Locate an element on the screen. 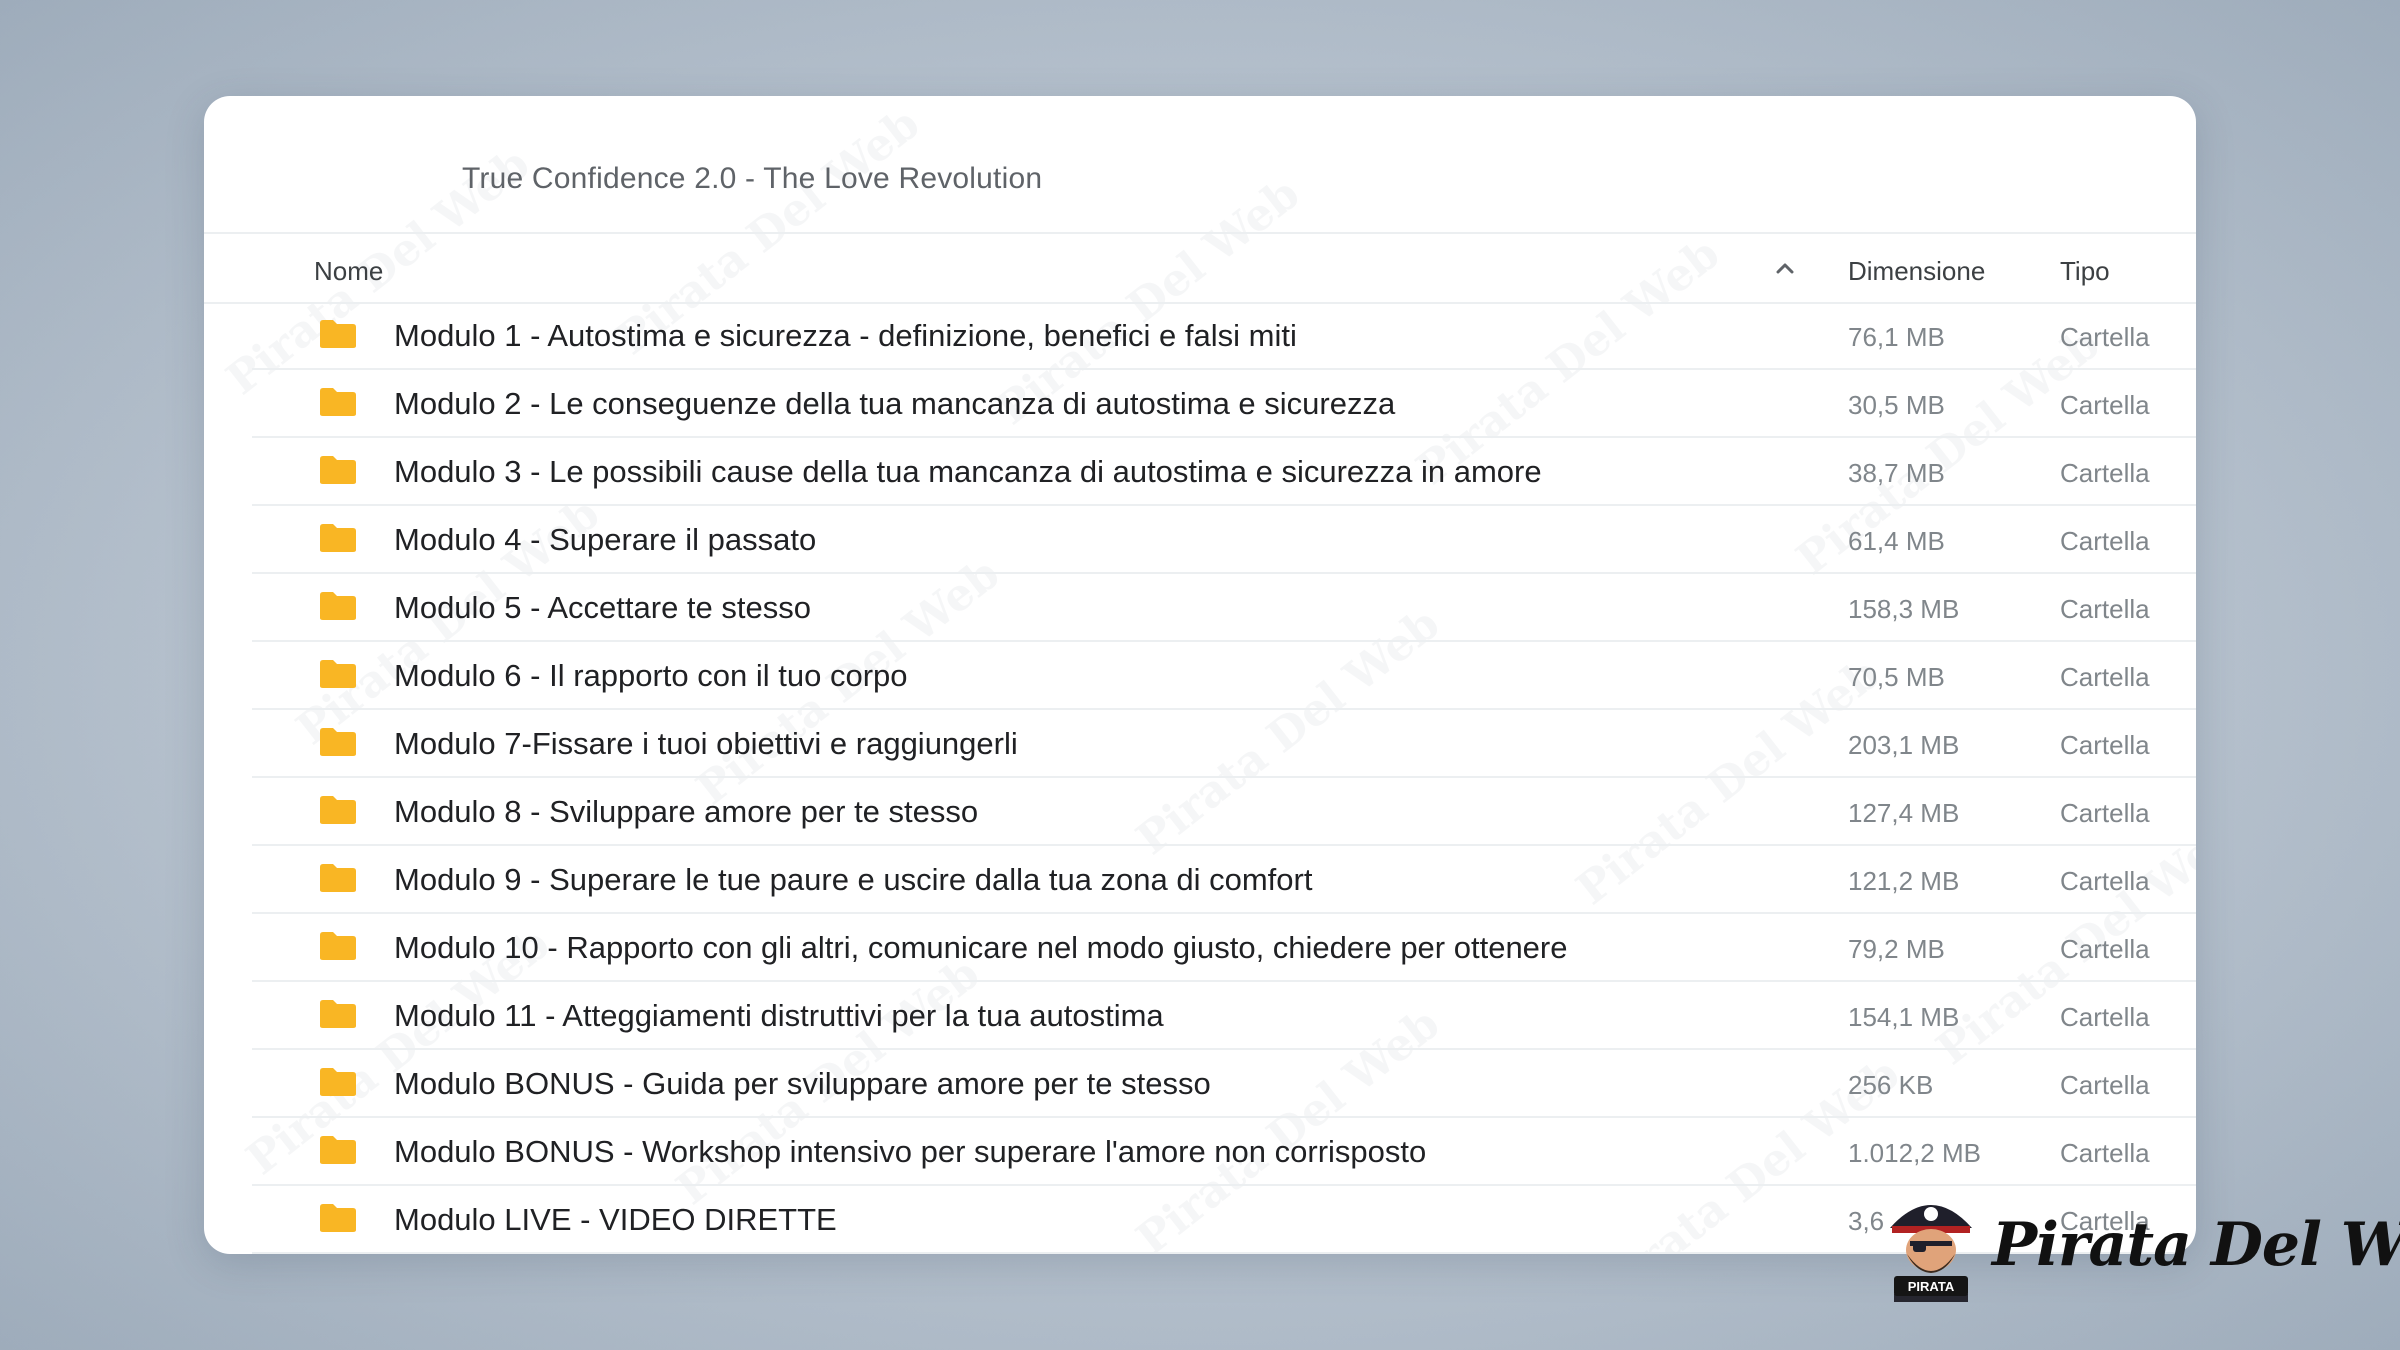  row-size: 1.012,2 MB is located at coordinates (1914, 1153).